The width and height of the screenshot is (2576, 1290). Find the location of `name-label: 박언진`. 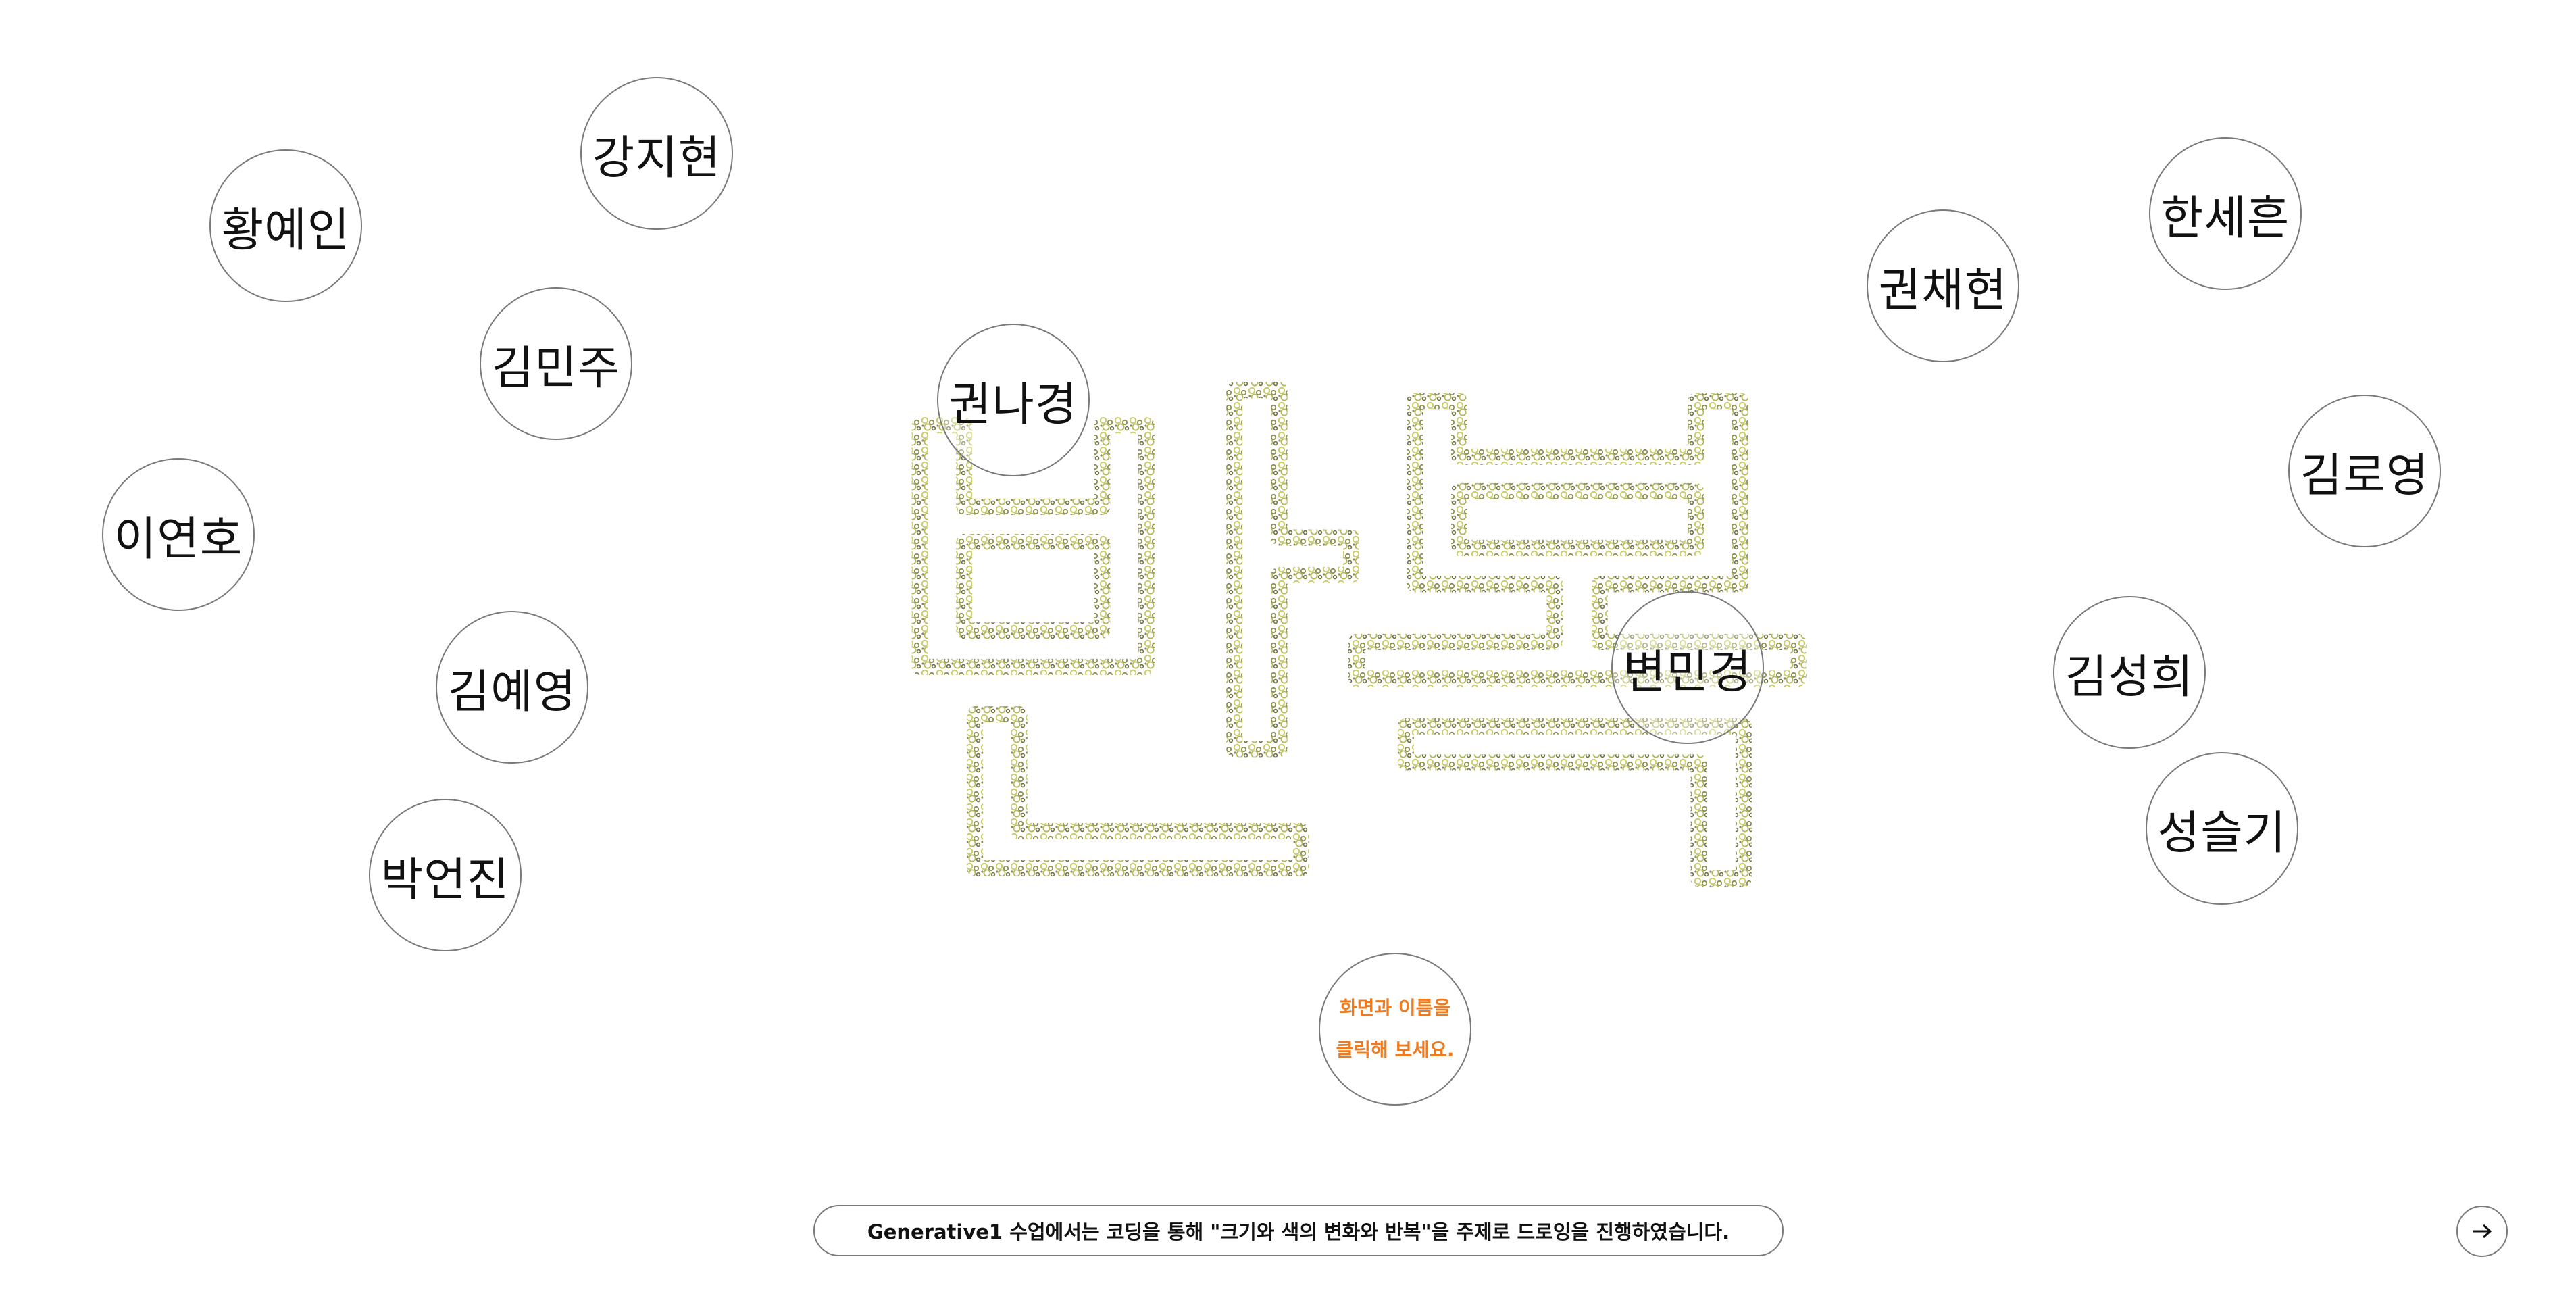

name-label: 박언진 is located at coordinates (445, 880).